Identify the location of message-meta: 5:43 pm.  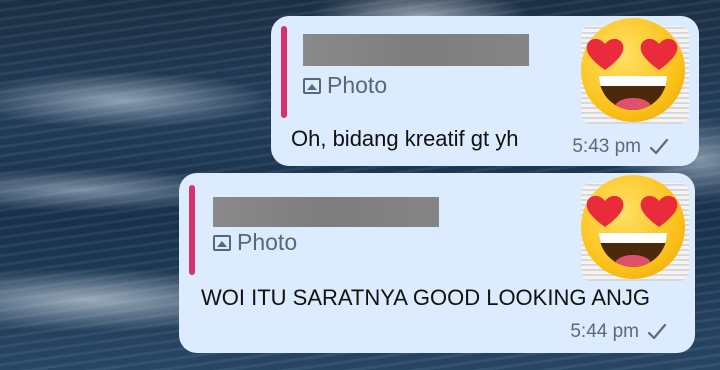
(620, 147).